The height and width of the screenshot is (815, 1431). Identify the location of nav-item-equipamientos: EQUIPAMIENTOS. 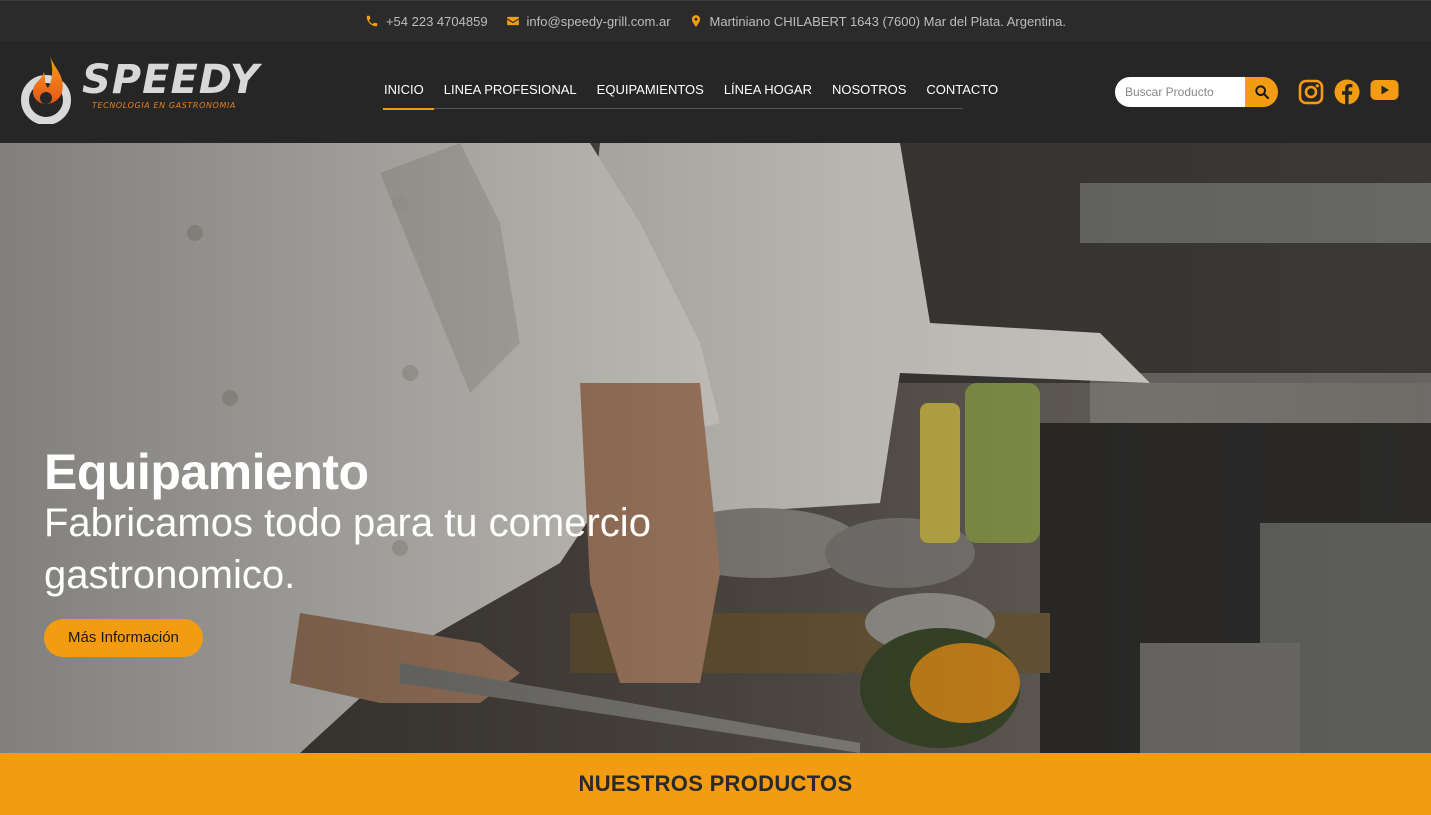
(650, 90).